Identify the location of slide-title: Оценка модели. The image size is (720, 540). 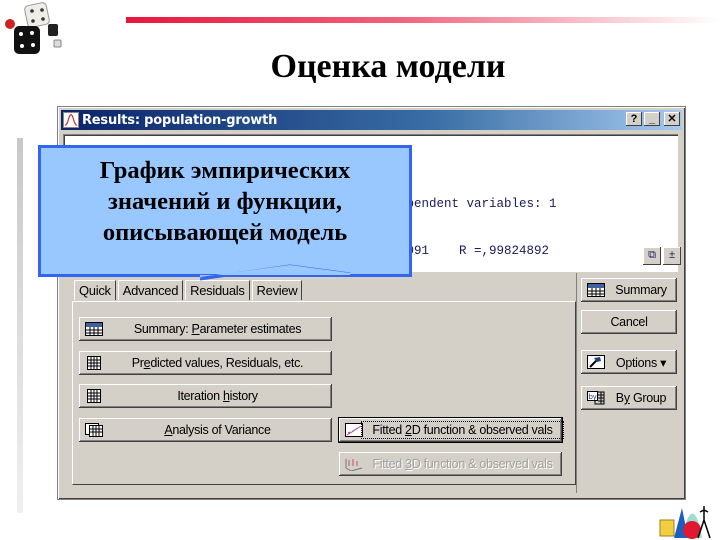
(388, 66).